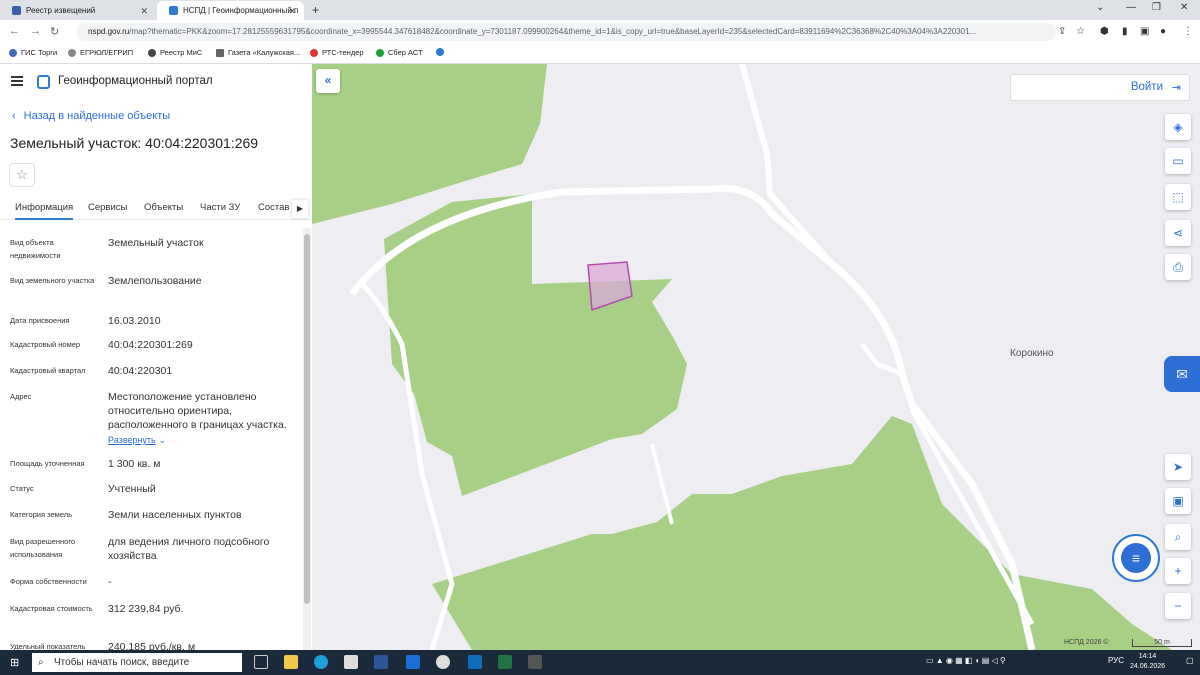 The image size is (1200, 675). Describe the element at coordinates (399, 52) in the screenshot. I see `bookmark-item: Сбер АСТ` at that location.